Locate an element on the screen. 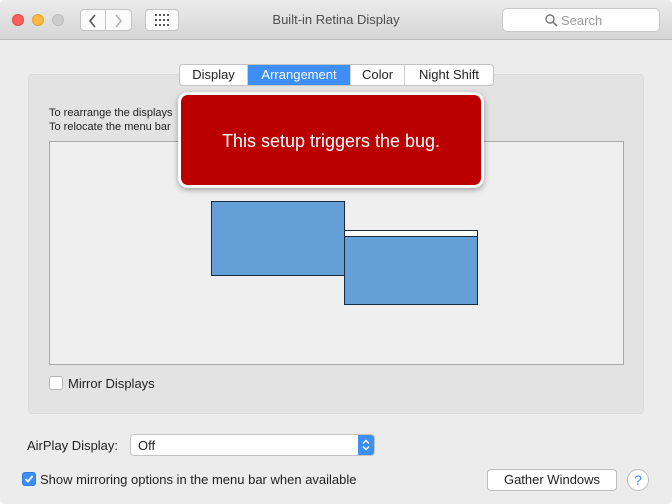  window-title: Built-in Retina Display is located at coordinates (336, 19).